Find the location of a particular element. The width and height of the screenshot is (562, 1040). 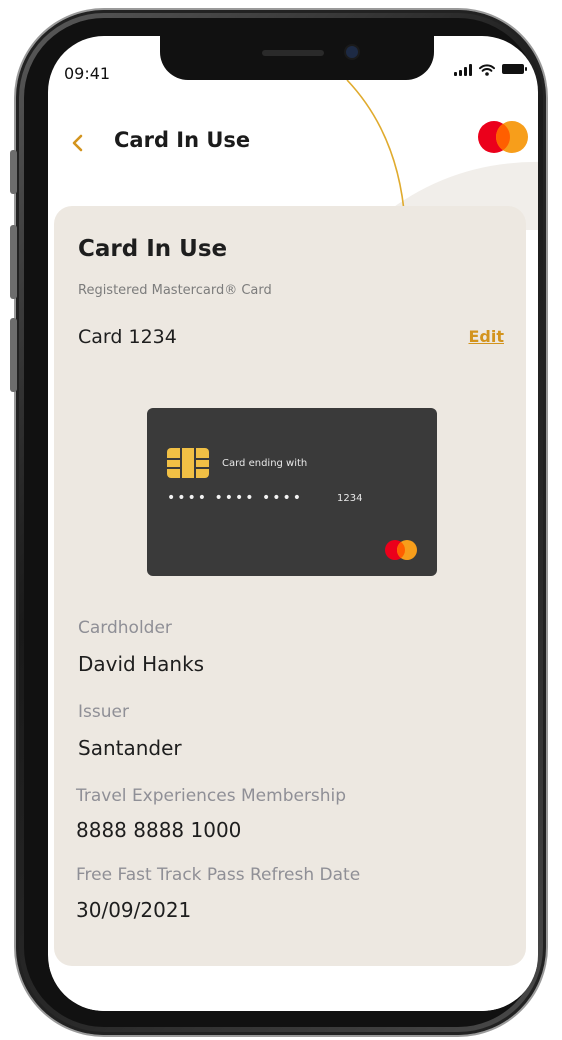

signal-icon is located at coordinates (463, 70).